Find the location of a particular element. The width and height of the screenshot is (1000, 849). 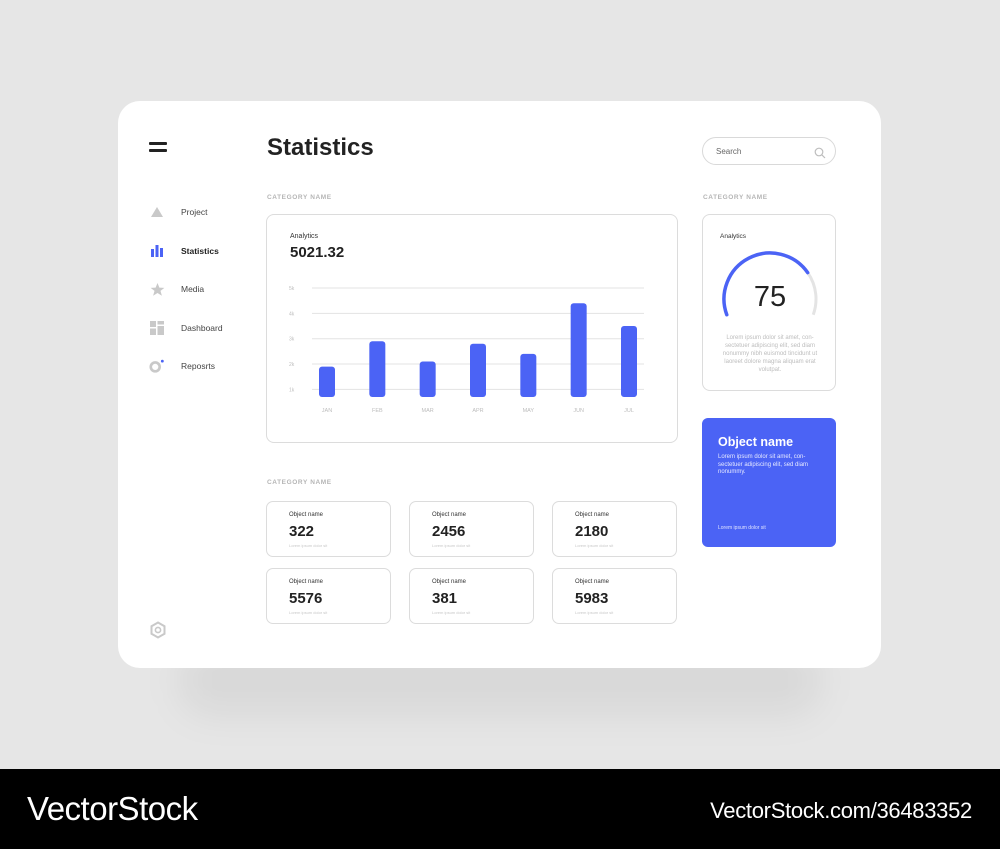

search-input is located at coordinates (763, 151).